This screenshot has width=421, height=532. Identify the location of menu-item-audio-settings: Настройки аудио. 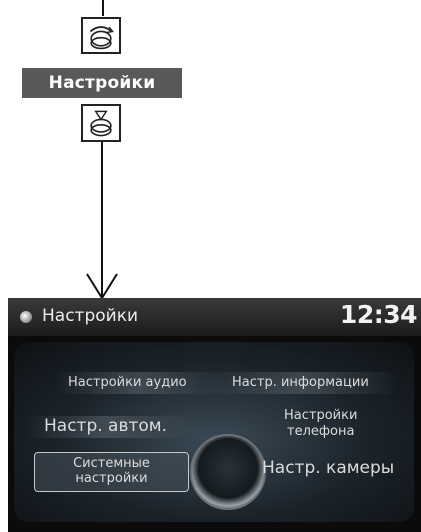
(127, 382).